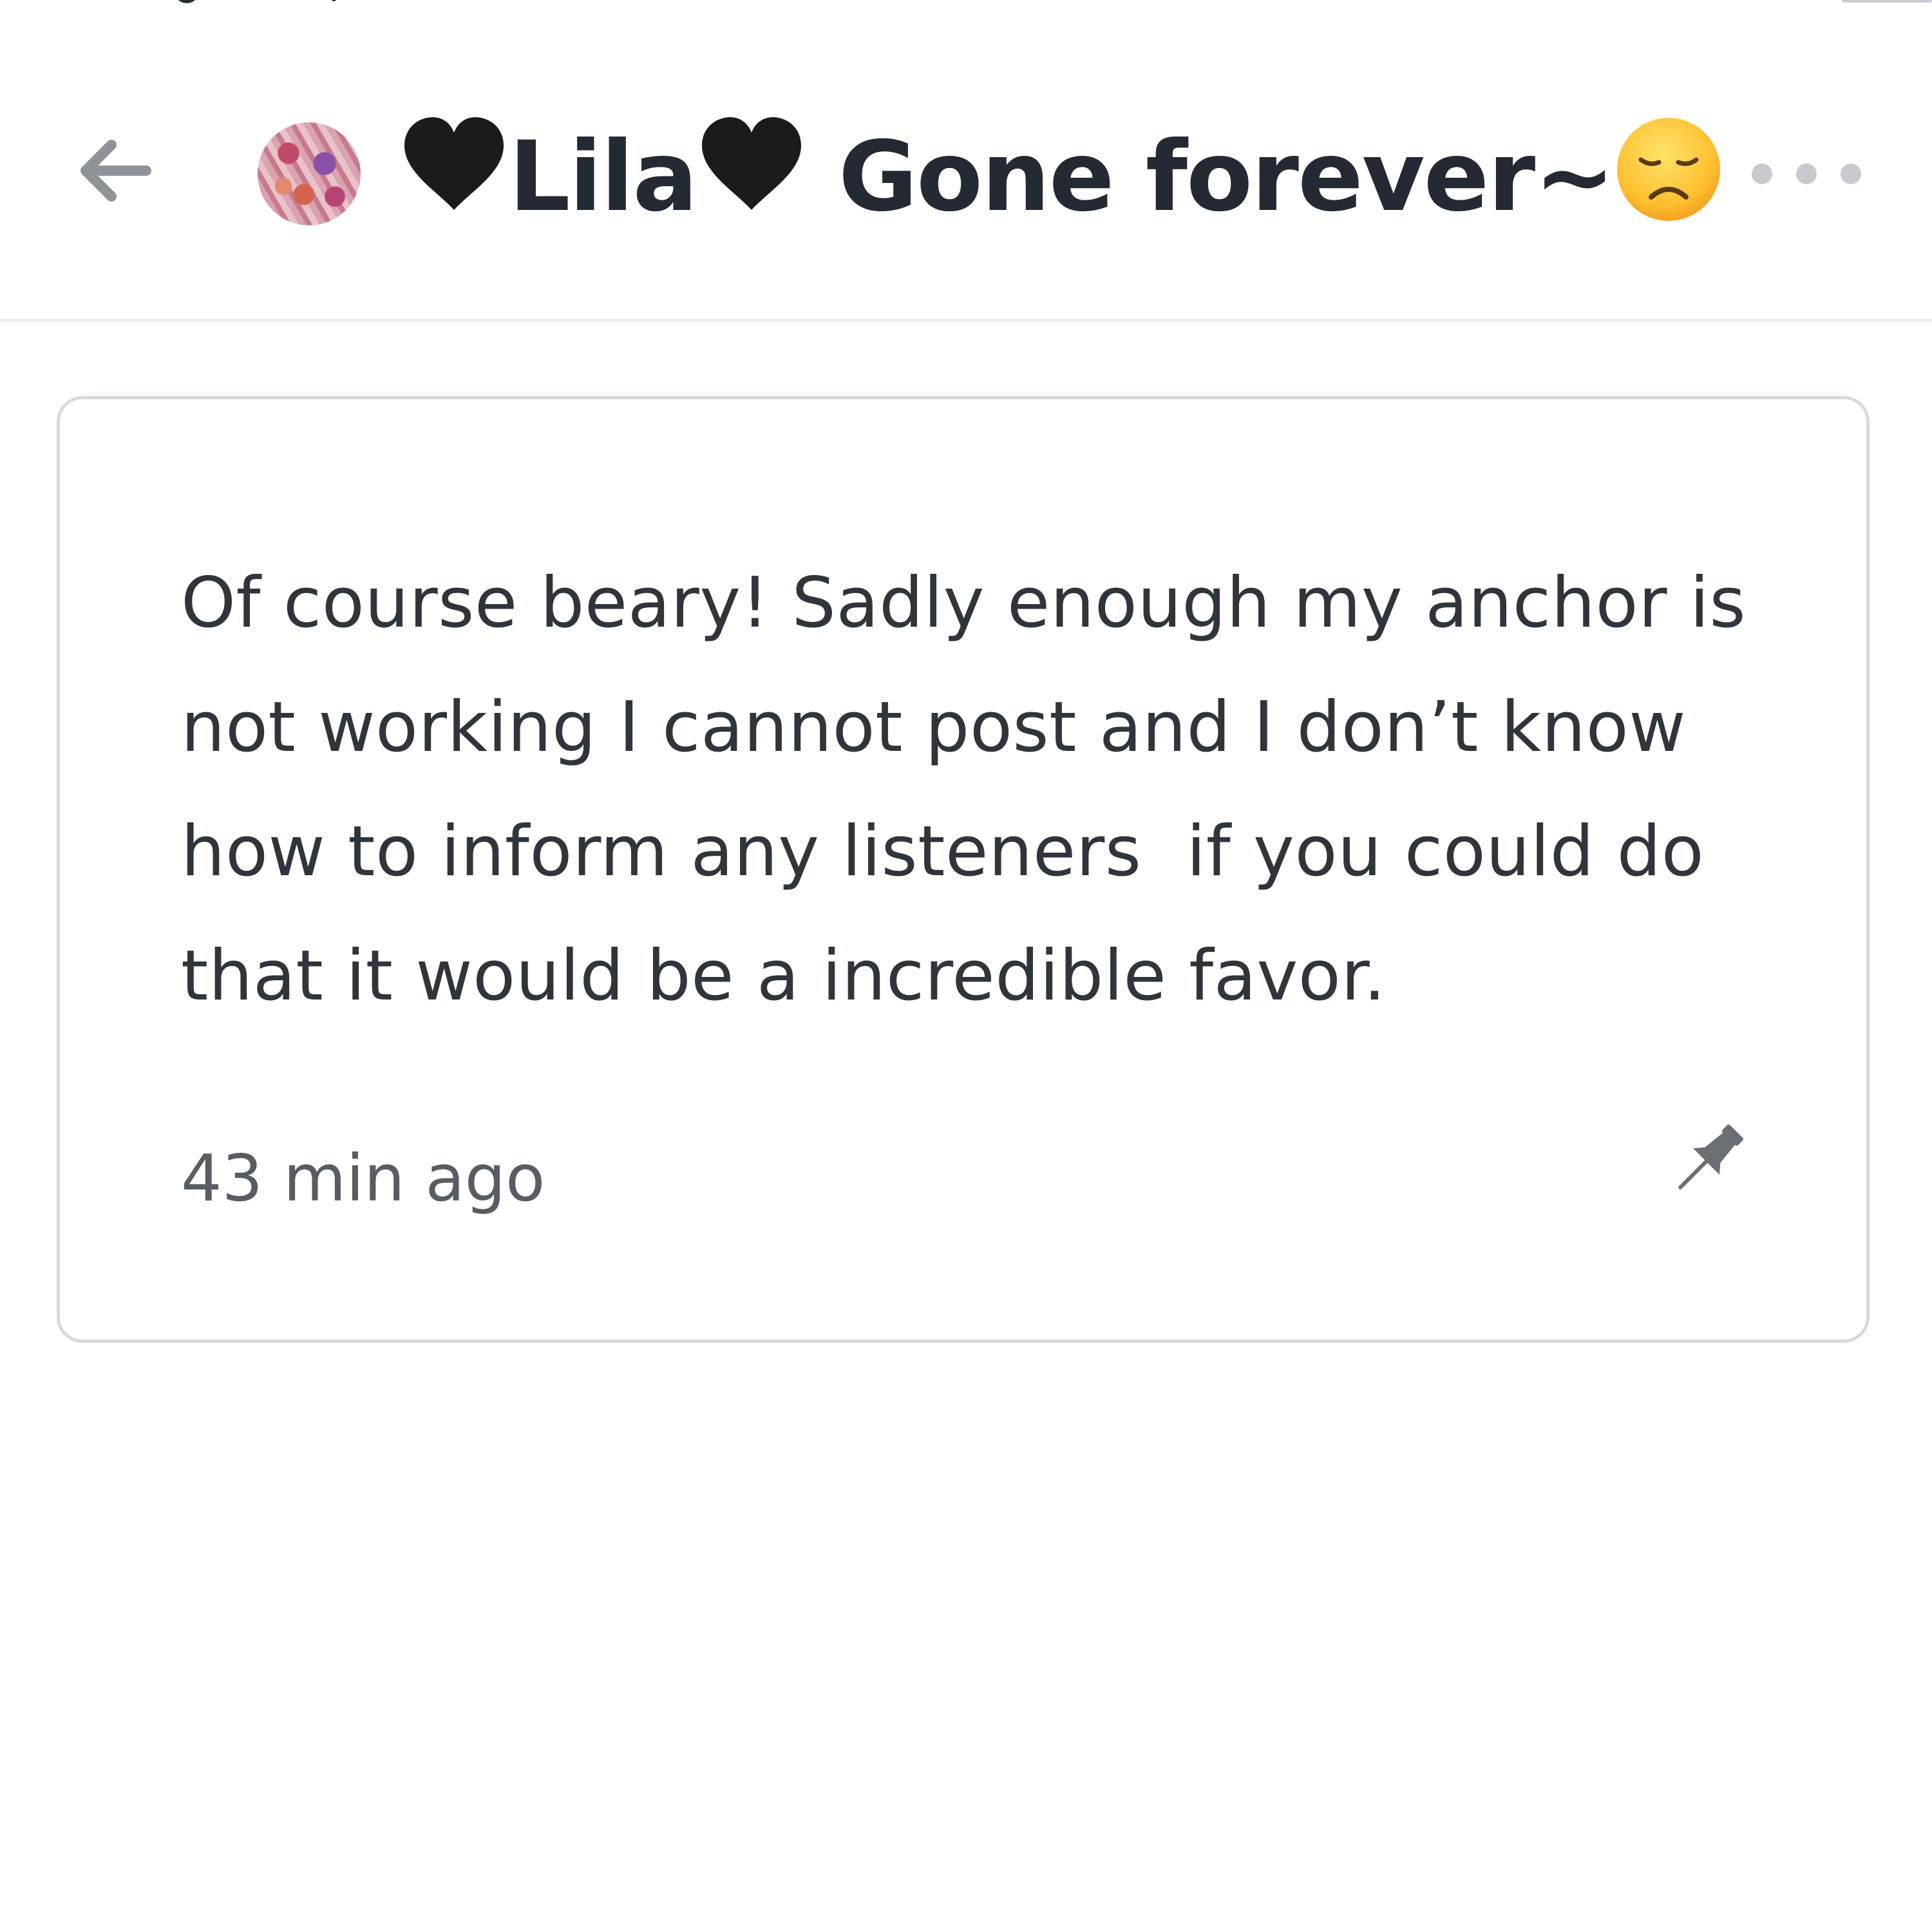 This screenshot has height=1932, width=1932. I want to click on arrow-left-icon, so click(116, 171).